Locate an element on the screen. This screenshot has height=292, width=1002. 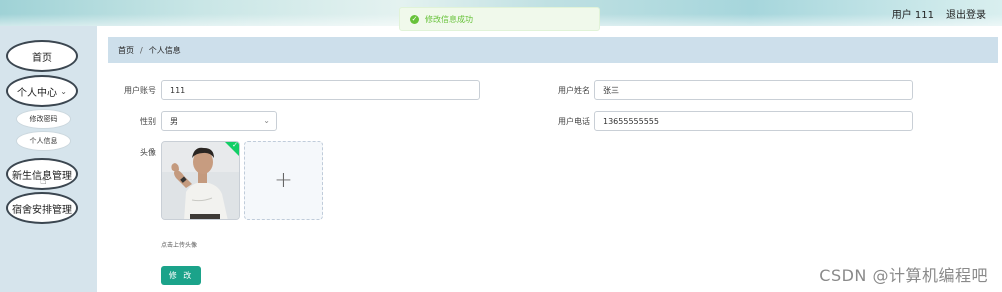
breadcrumb: 首页 / 个人信息 is located at coordinates (553, 50).